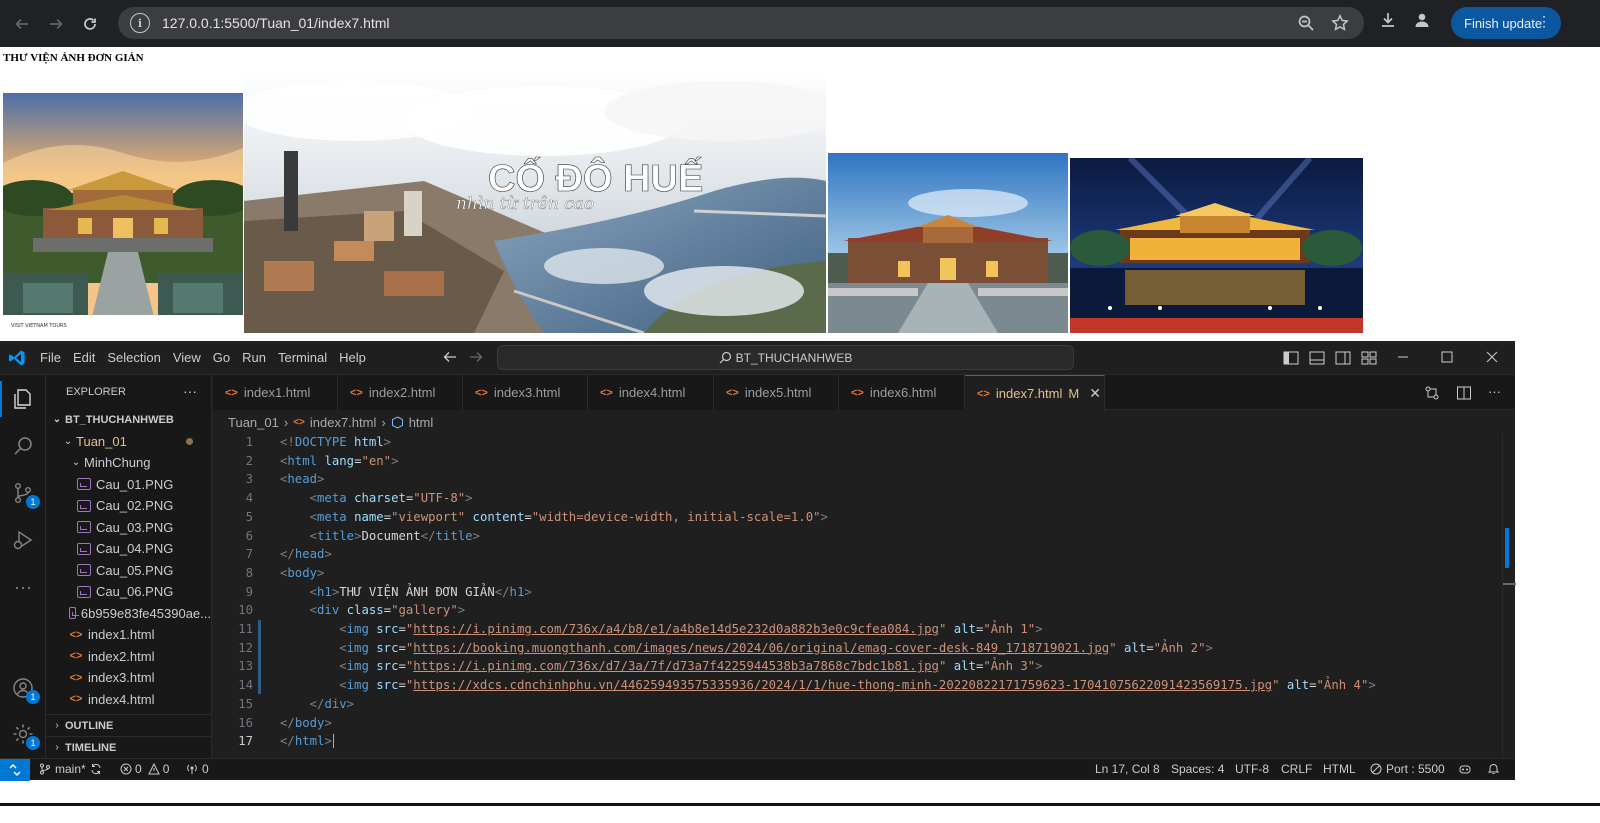  Describe the element at coordinates (23, 540) in the screenshot. I see `run-debug-icon` at that location.